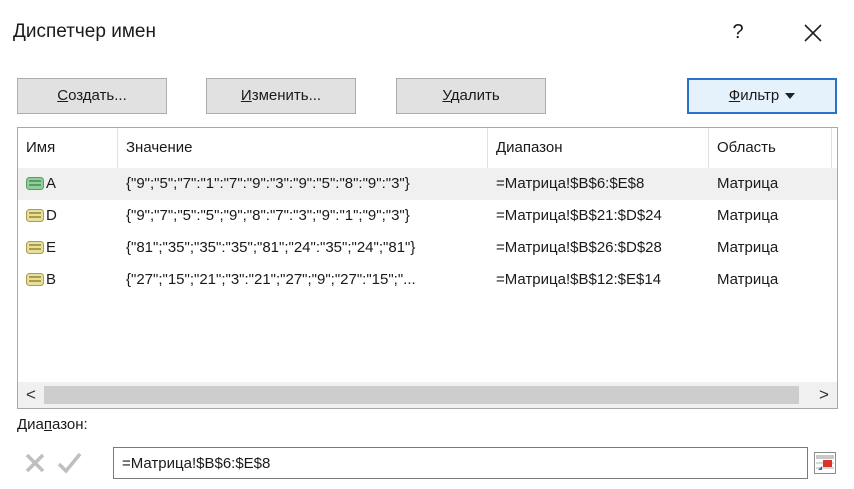  I want to click on scrollbar-thumb, so click(421, 395).